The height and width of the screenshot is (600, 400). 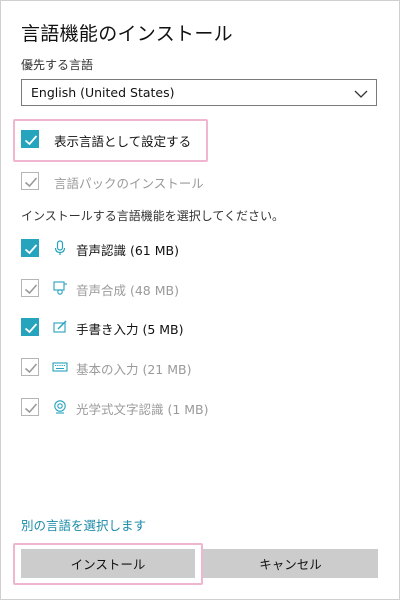 I want to click on preferred-language-label: 優先する言語, so click(x=57, y=65).